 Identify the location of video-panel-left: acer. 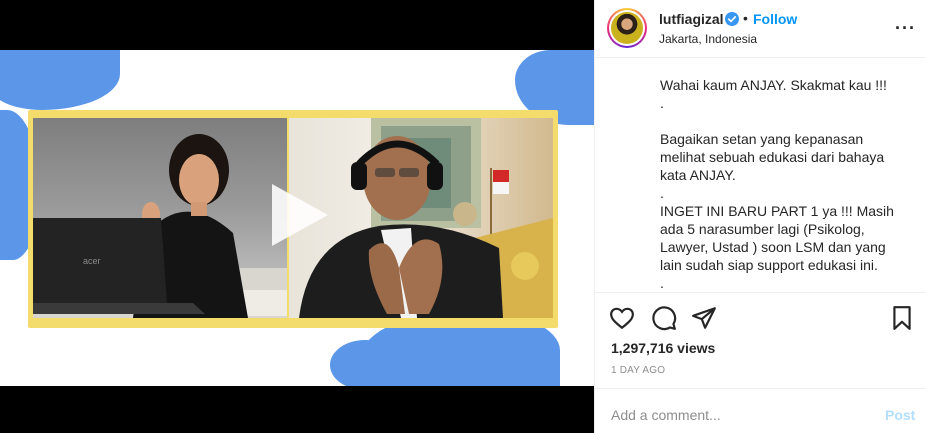
(160, 218).